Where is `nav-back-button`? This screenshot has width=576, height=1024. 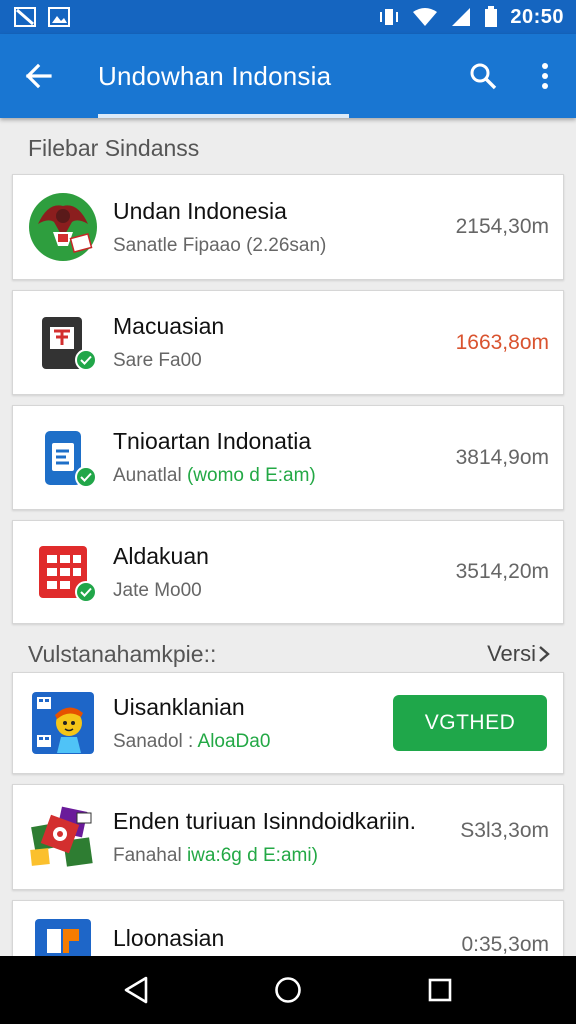 nav-back-button is located at coordinates (136, 990).